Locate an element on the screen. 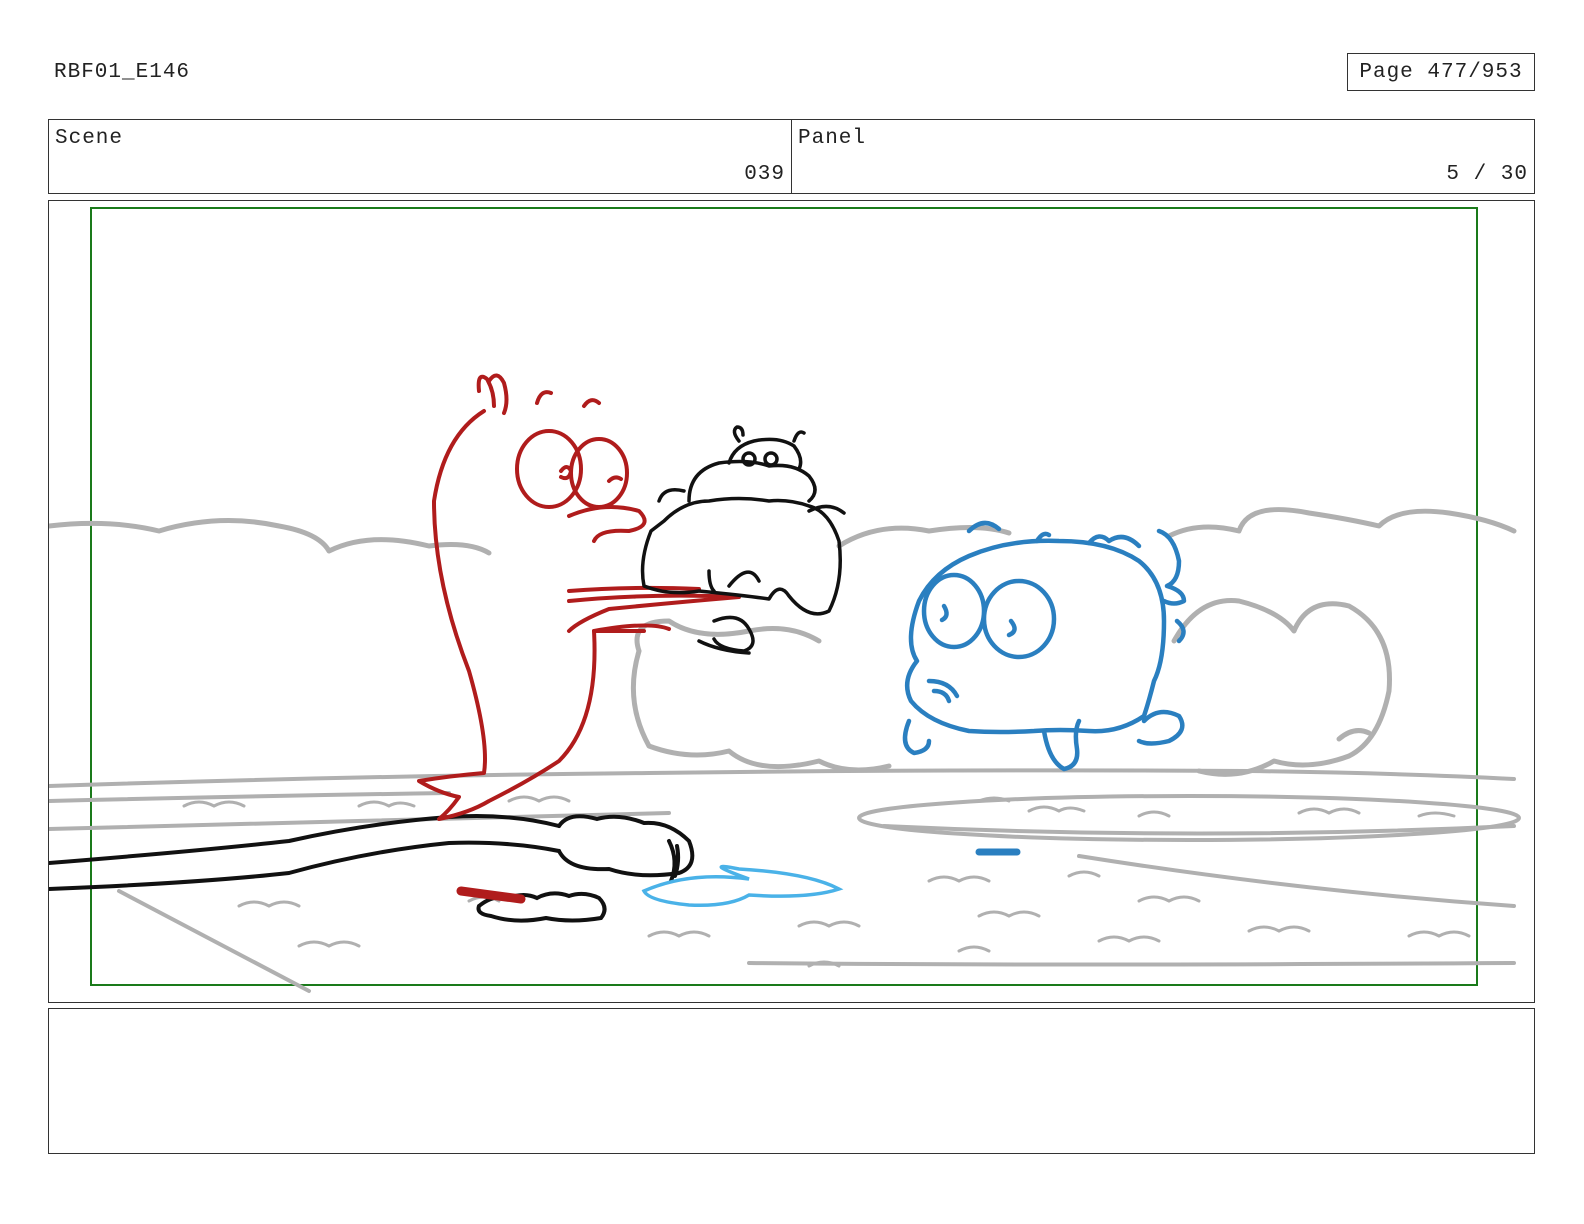 The image size is (1584, 1224). scene-cell: Scene 039 is located at coordinates (420, 156).